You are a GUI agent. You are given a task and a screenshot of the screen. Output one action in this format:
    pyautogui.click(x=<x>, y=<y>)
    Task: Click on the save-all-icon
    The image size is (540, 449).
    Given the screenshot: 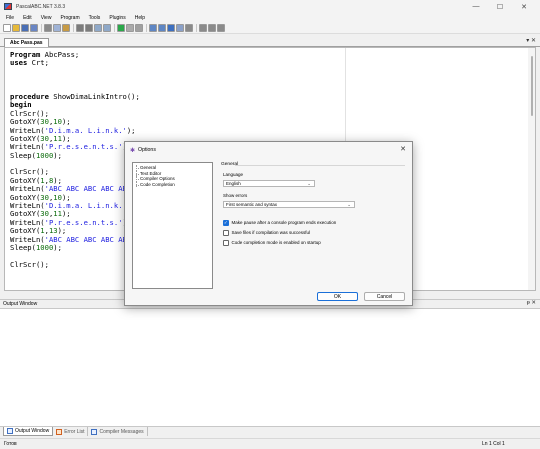 What is the action you would take?
    pyautogui.click(x=34, y=28)
    